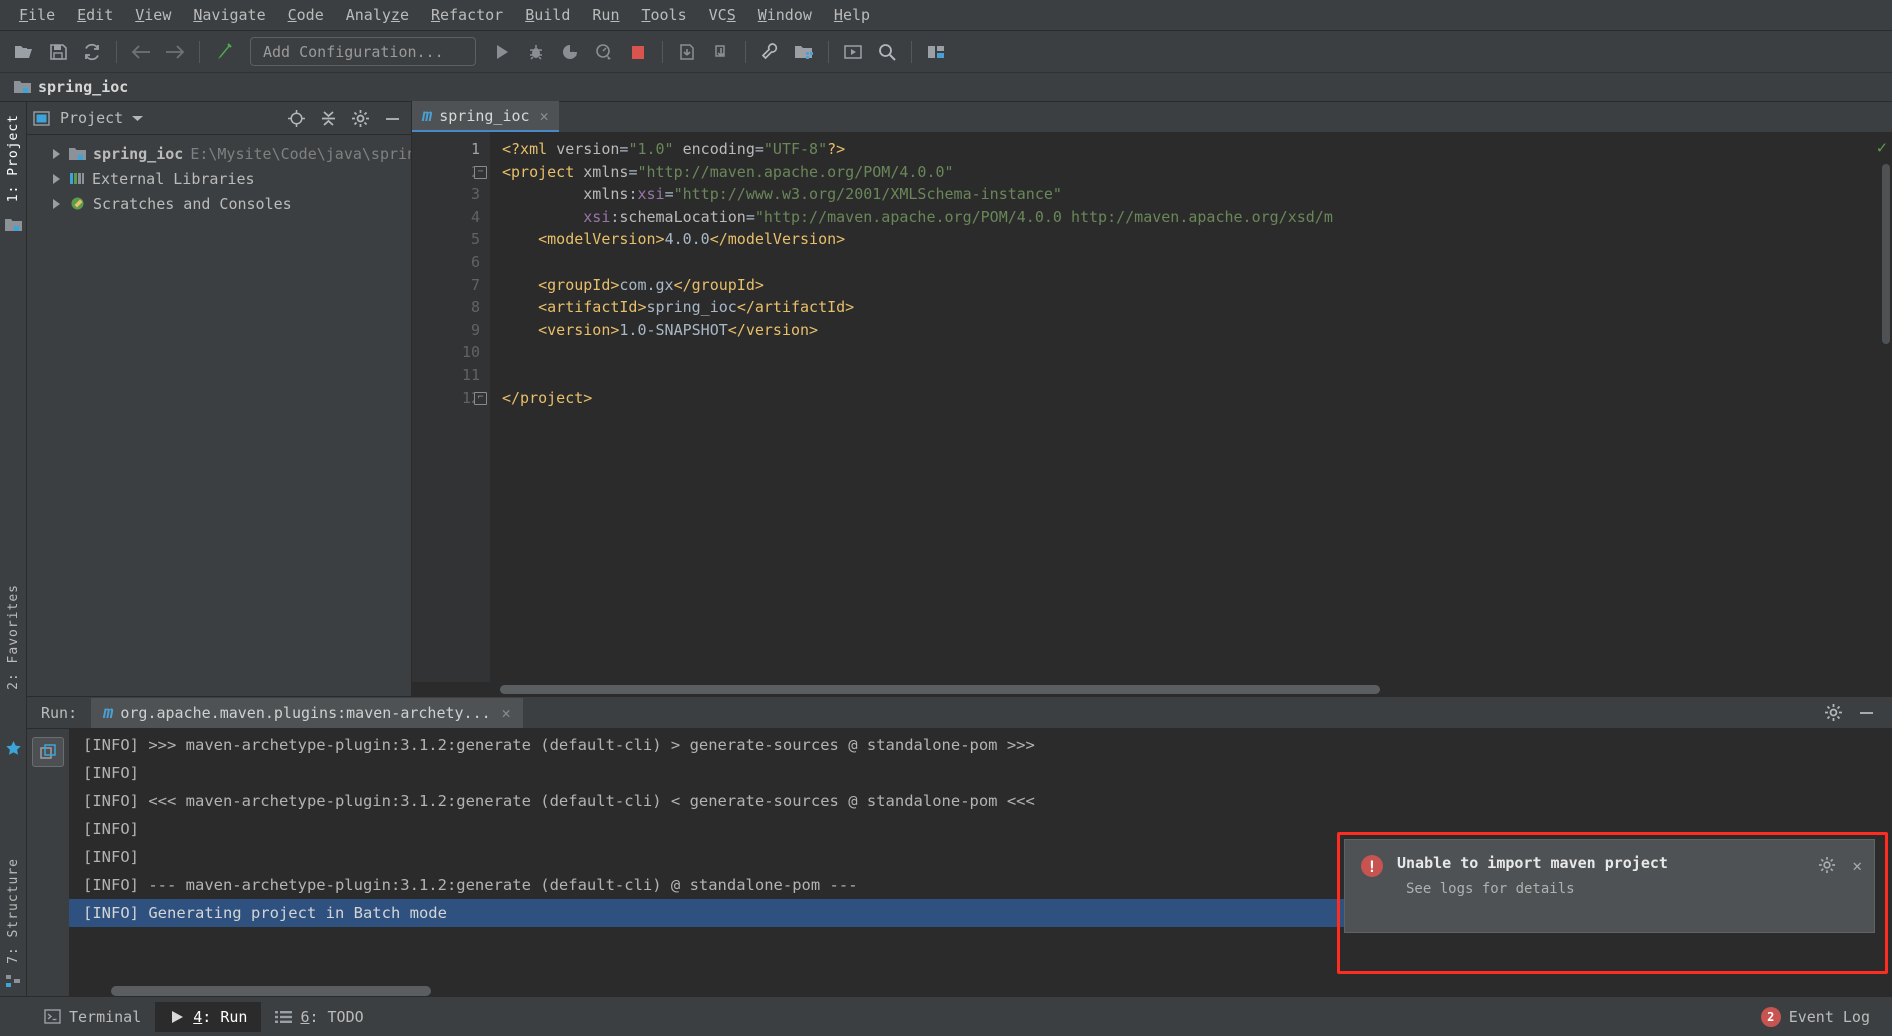 The height and width of the screenshot is (1036, 1892). Describe the element at coordinates (475, 149) in the screenshot. I see `line-number: 1` at that location.